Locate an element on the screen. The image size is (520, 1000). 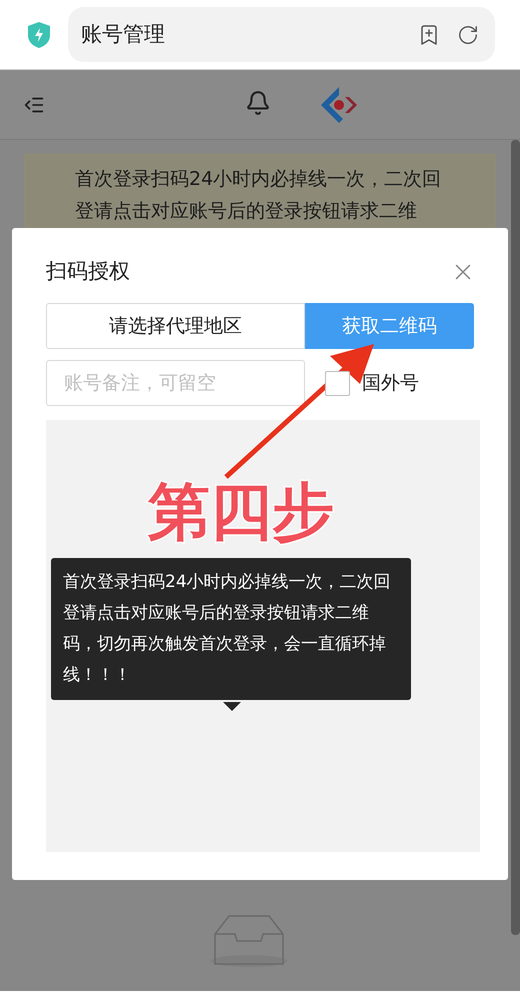
tooltip-text: 首次登录扫码24小时内必掉线一次，二次回登请点击对应账号后的登录按钮请求二维码，切勿再次触发首次登录，会一直循环掉线！！！ is located at coordinates (227, 629).